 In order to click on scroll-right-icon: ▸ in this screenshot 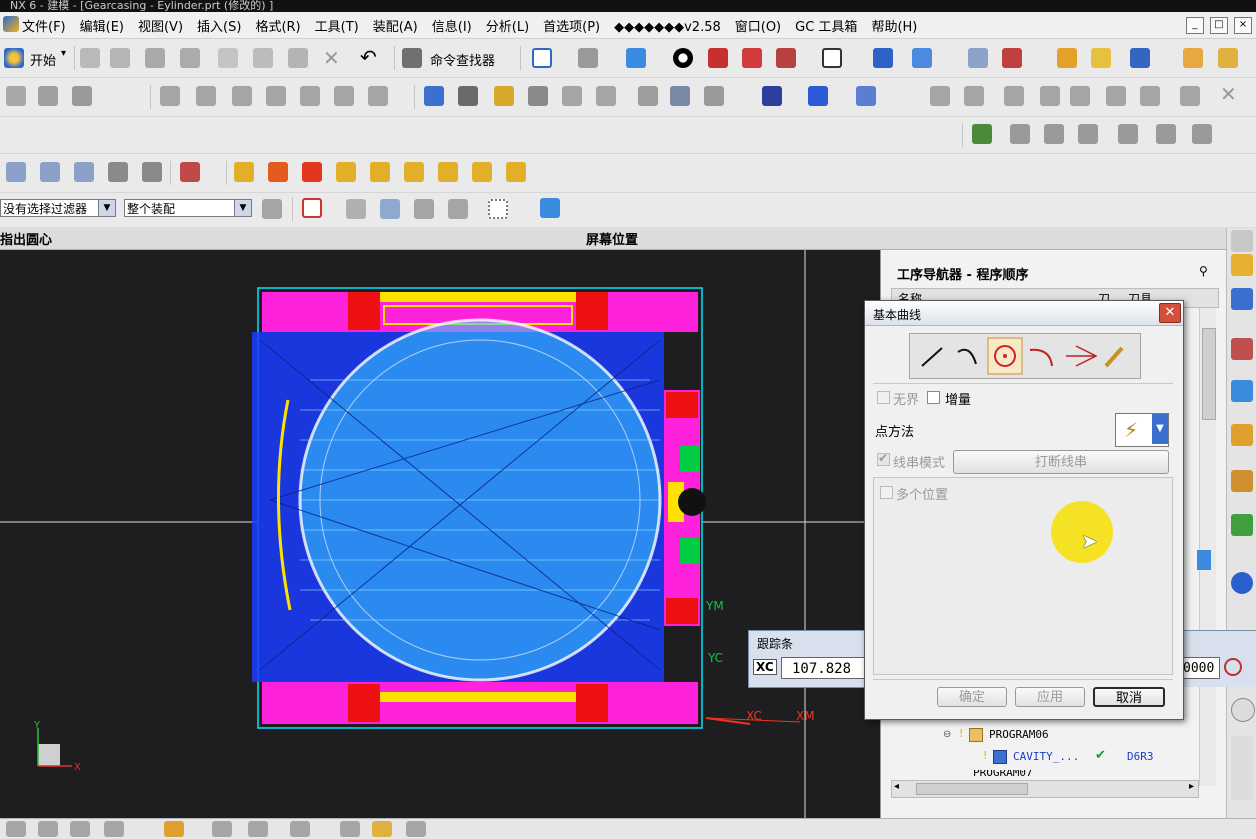, I will do `click(1191, 786)`.